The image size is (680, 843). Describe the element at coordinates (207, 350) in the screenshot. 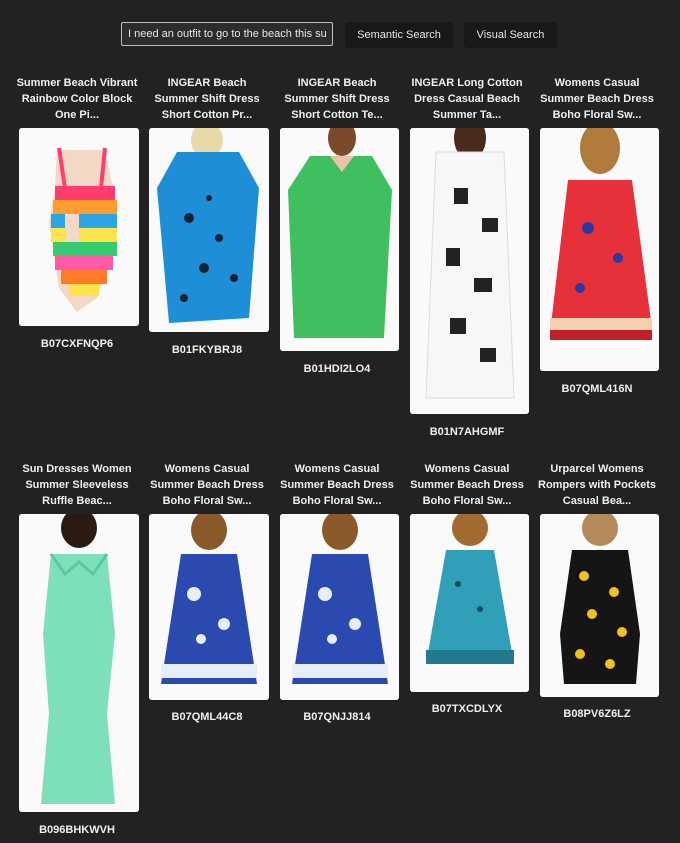

I see `product-code: B01FKYBRJ8` at that location.